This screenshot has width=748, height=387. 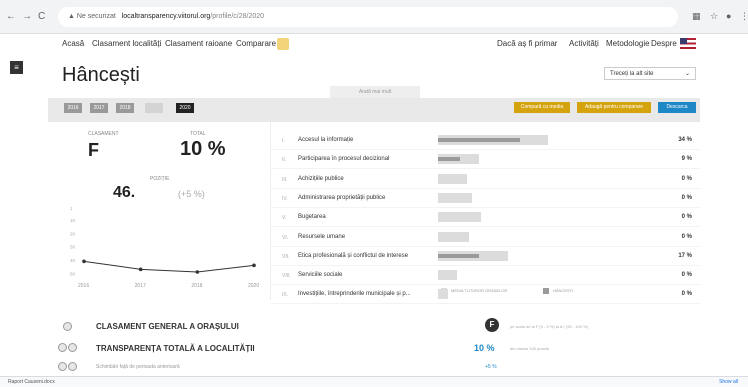 I want to click on security-indicator: ▲ Ne securizat, so click(x=92, y=16).